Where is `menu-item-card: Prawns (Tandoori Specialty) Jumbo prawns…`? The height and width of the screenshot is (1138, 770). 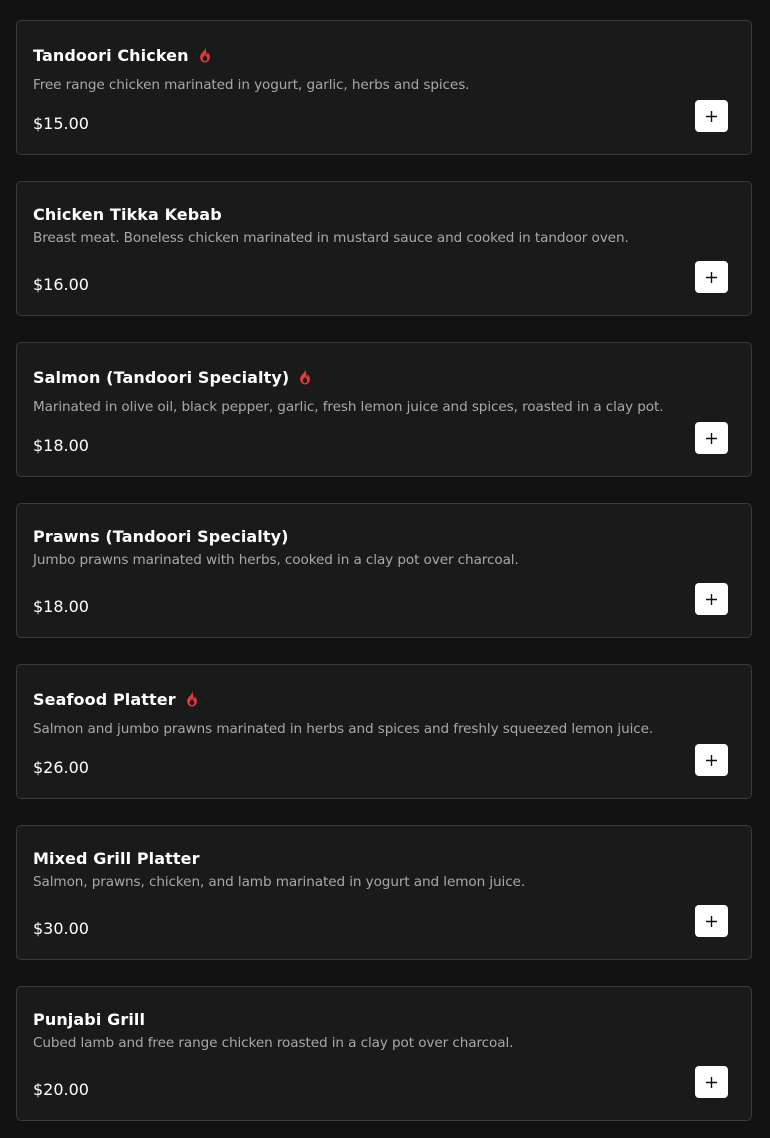 menu-item-card: Prawns (Tandoori Specialty) Jumbo prawns… is located at coordinates (384, 570).